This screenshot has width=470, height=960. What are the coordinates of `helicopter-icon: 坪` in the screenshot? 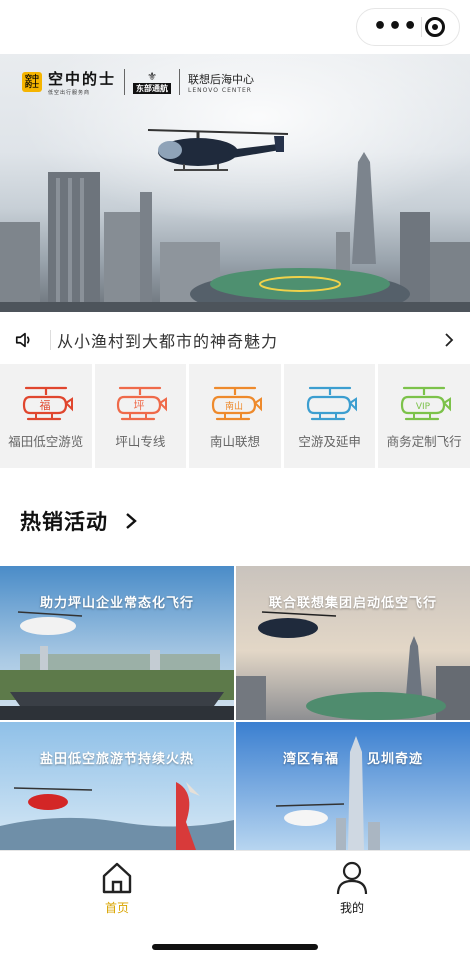 It's located at (142, 403).